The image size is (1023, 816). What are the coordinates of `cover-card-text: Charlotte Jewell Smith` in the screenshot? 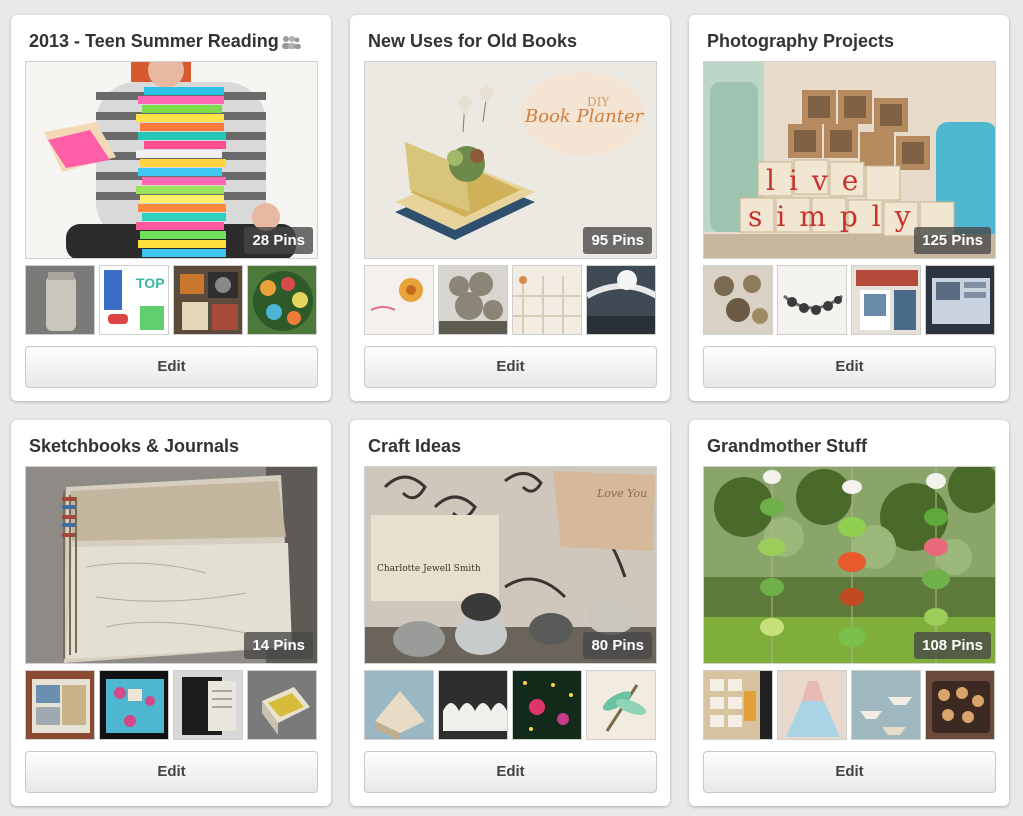 It's located at (429, 569).